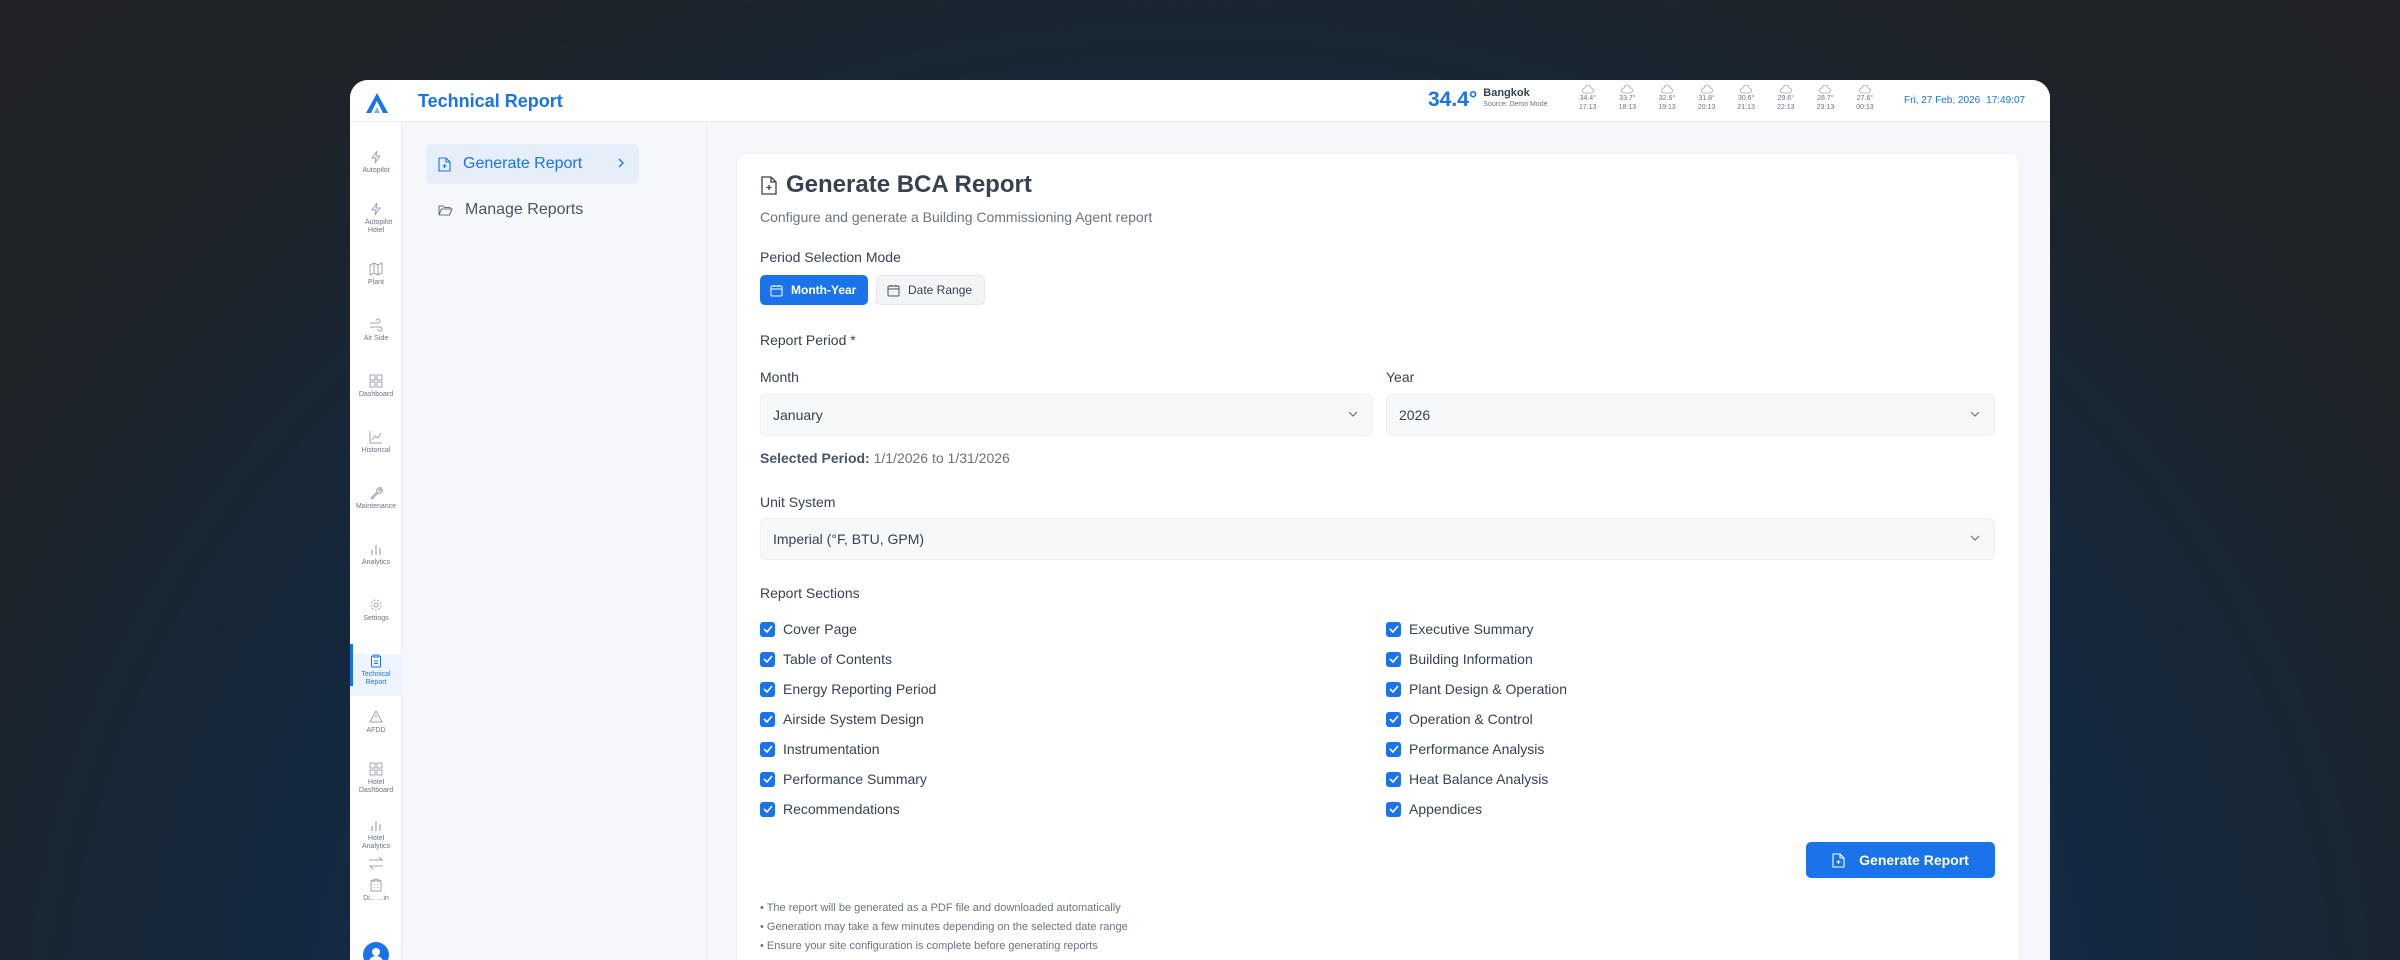  I want to click on sidebar-item-dashboard: Dashboard, so click(376, 386).